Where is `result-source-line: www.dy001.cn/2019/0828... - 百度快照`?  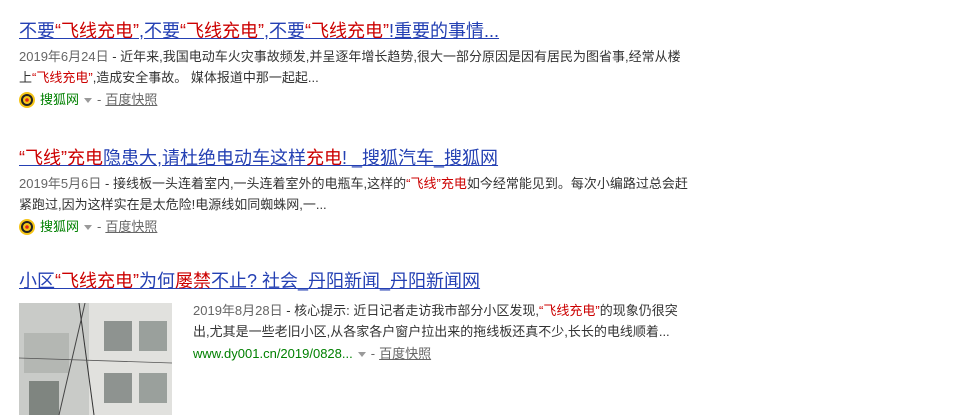
result-source-line: www.dy001.cn/2019/0828... - 百度快照 is located at coordinates (443, 354).